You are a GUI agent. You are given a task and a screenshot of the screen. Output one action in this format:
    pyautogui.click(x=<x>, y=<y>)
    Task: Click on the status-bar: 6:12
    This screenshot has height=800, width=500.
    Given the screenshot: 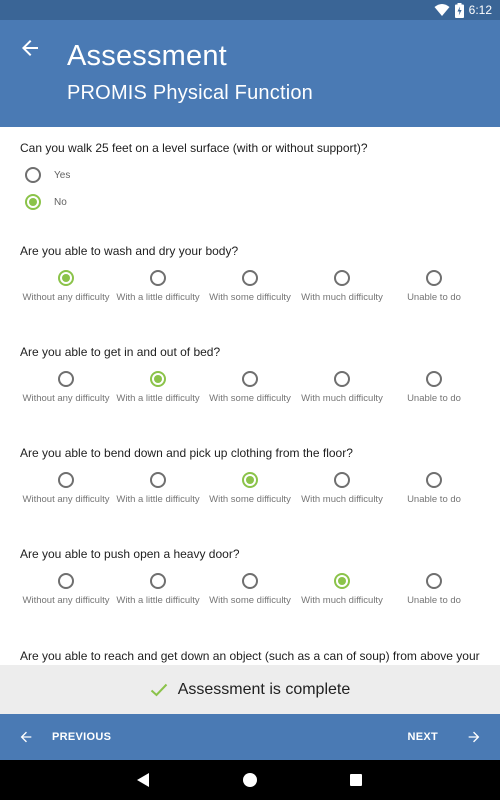 What is the action you would take?
    pyautogui.click(x=250, y=10)
    